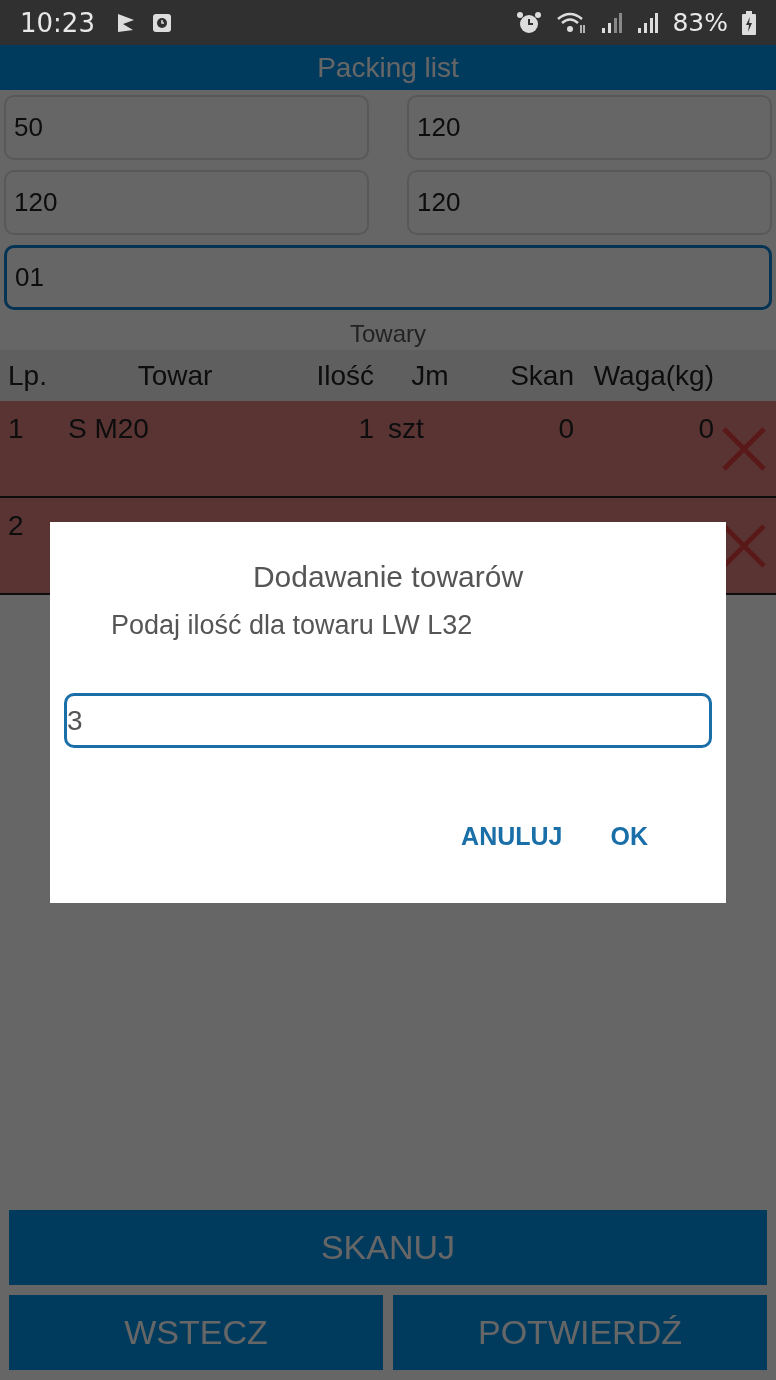 The height and width of the screenshot is (1380, 776). Describe the element at coordinates (196, 1332) in the screenshot. I see `action-button: WSTECZ` at that location.